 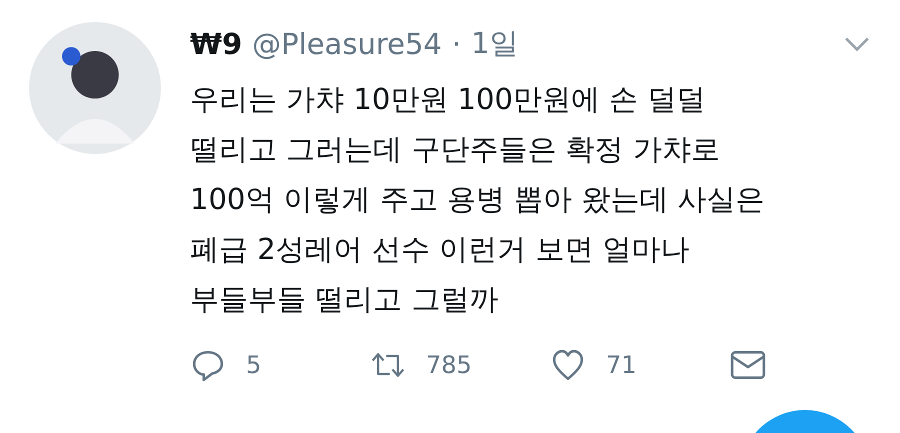 What do you see at coordinates (478, 199) in the screenshot?
I see `tweet-text-line: 100억 이렇게 주고 용병 뽑아 왔는데 사실은` at bounding box center [478, 199].